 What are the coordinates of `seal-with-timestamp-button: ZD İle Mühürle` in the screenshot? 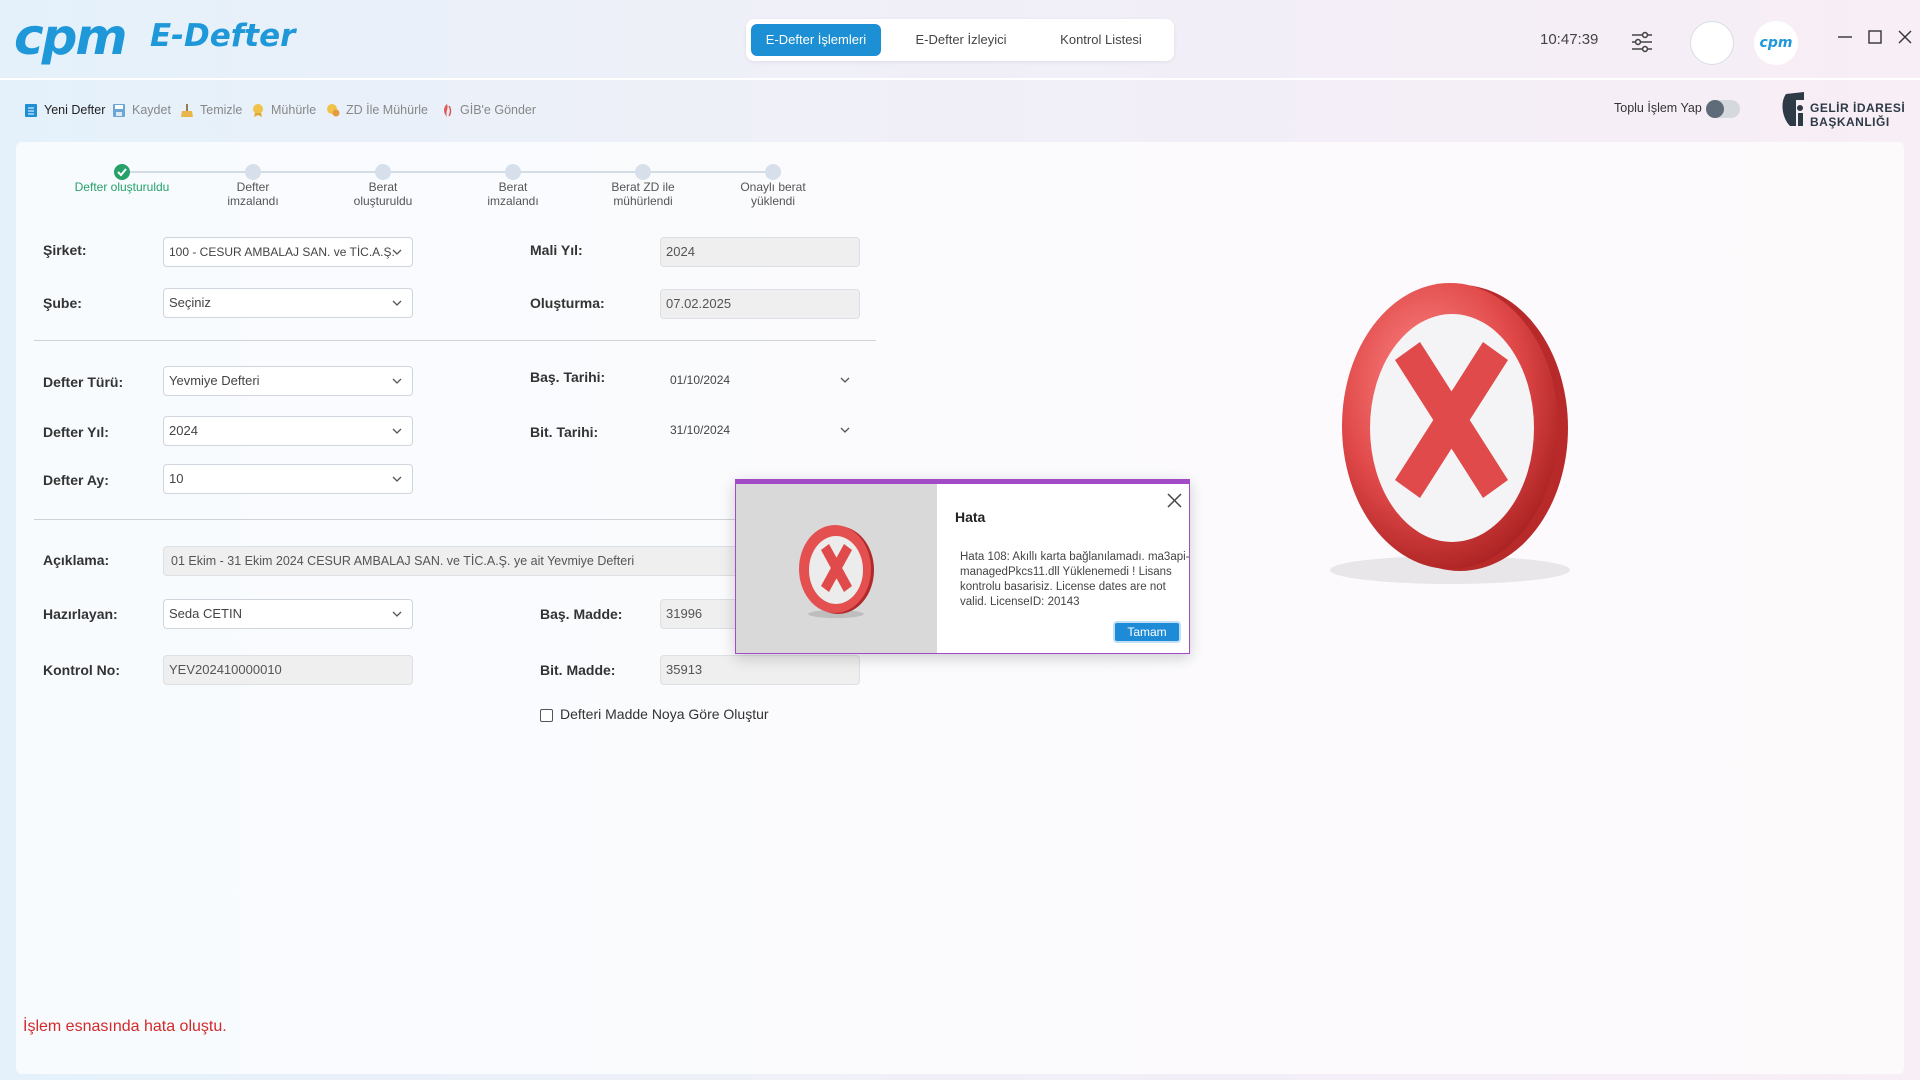 It's located at (377, 110).